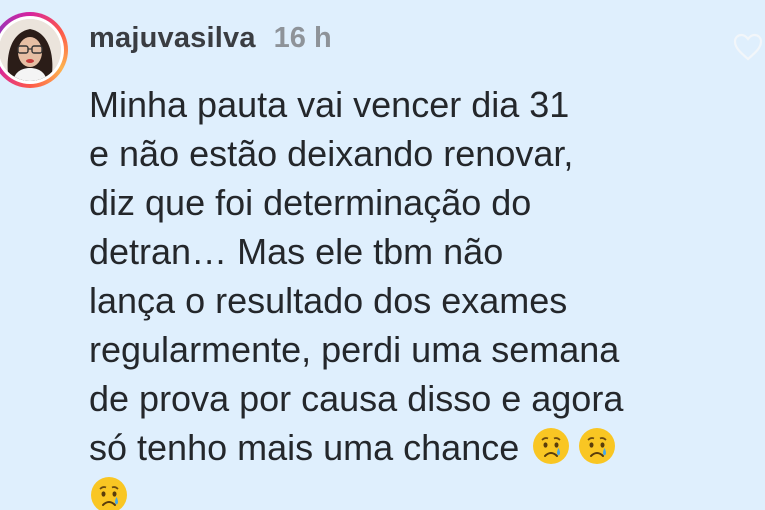 Image resolution: width=765 pixels, height=510 pixels. I want to click on avatar-image, so click(30, 50).